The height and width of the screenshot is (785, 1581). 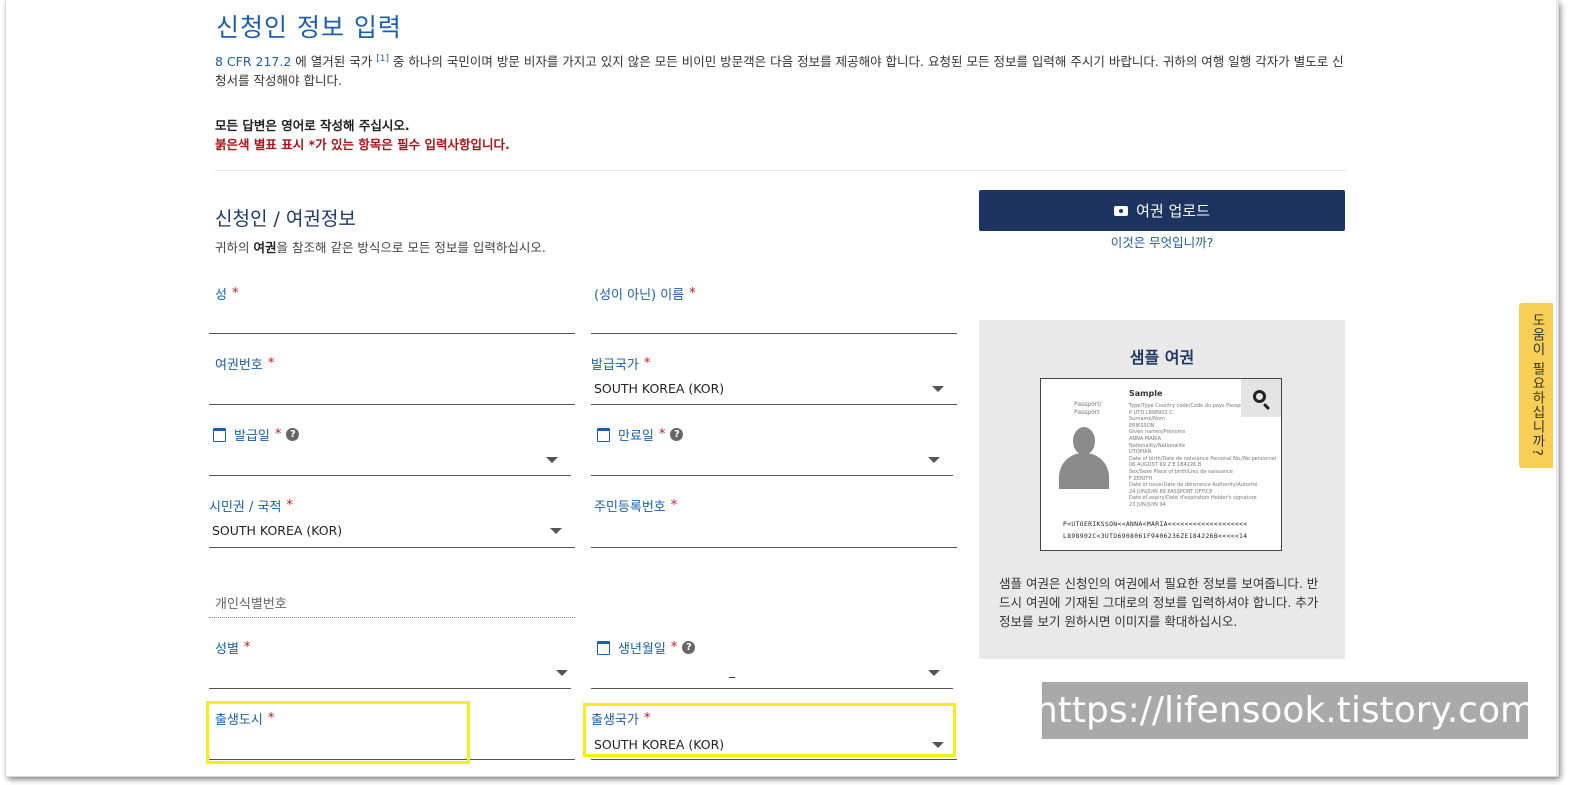 I want to click on passport-line: ERIKSSON, so click(x=1142, y=425).